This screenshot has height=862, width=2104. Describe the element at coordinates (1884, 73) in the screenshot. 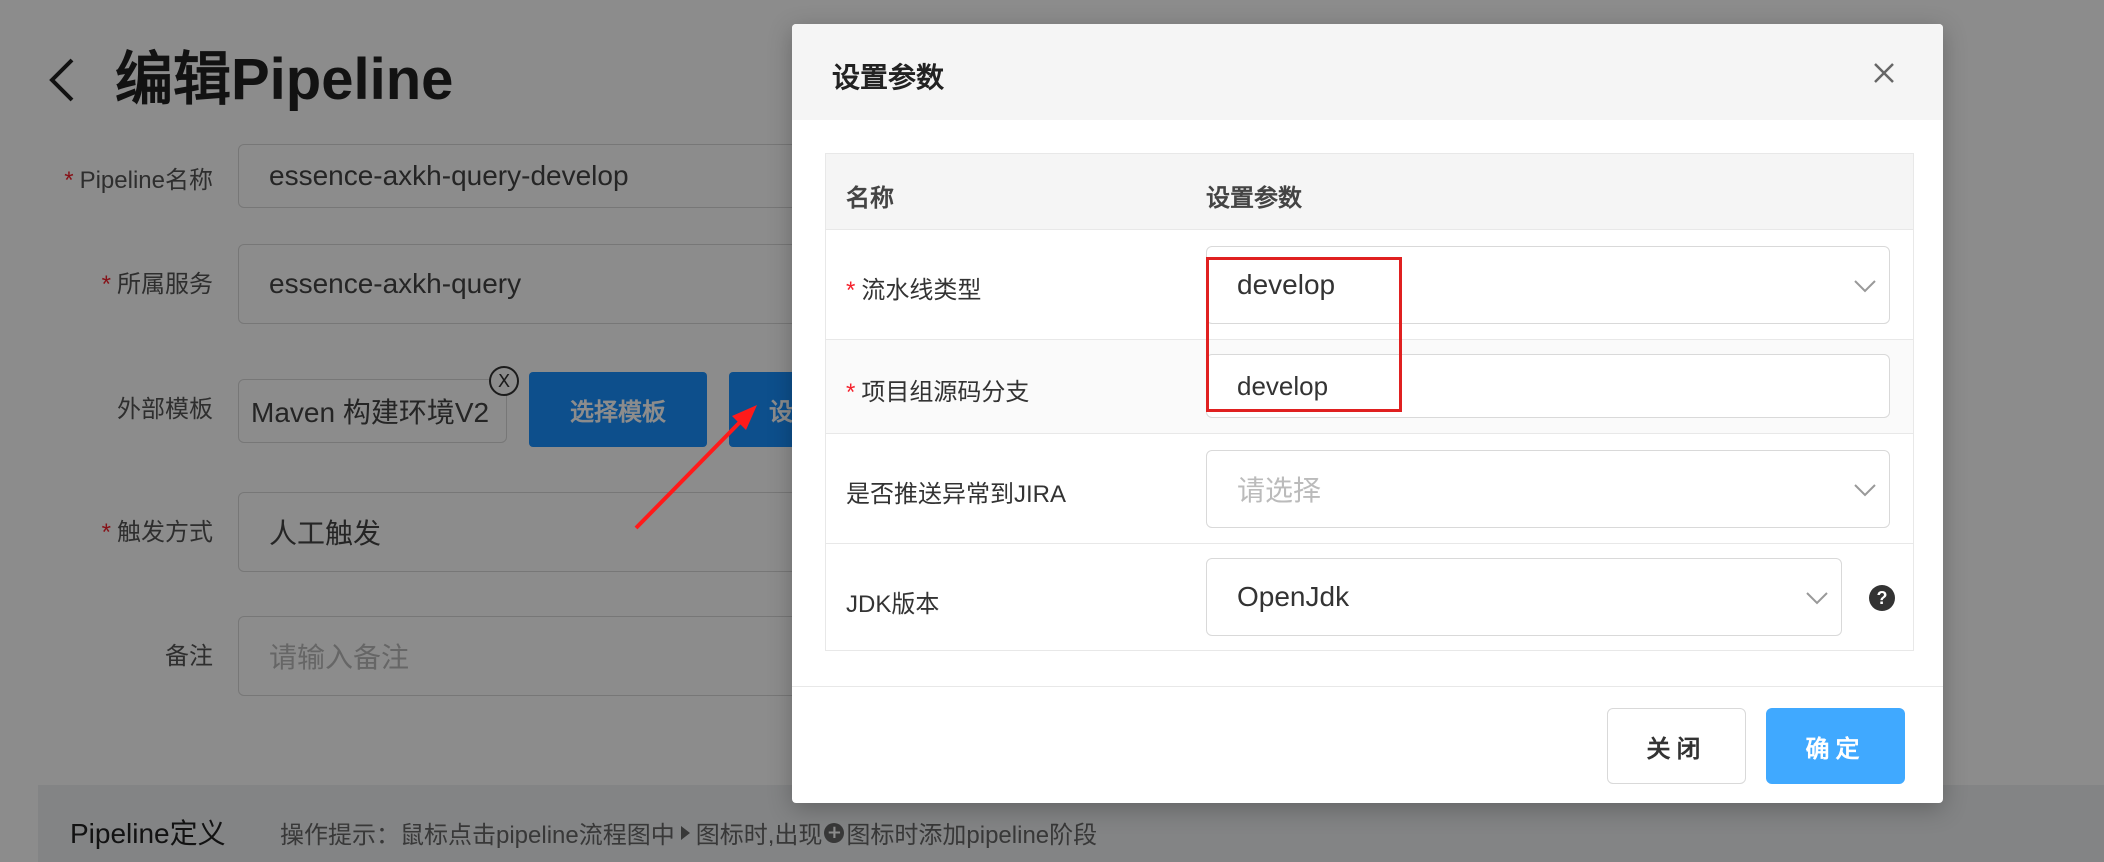

I see `close-icon` at that location.